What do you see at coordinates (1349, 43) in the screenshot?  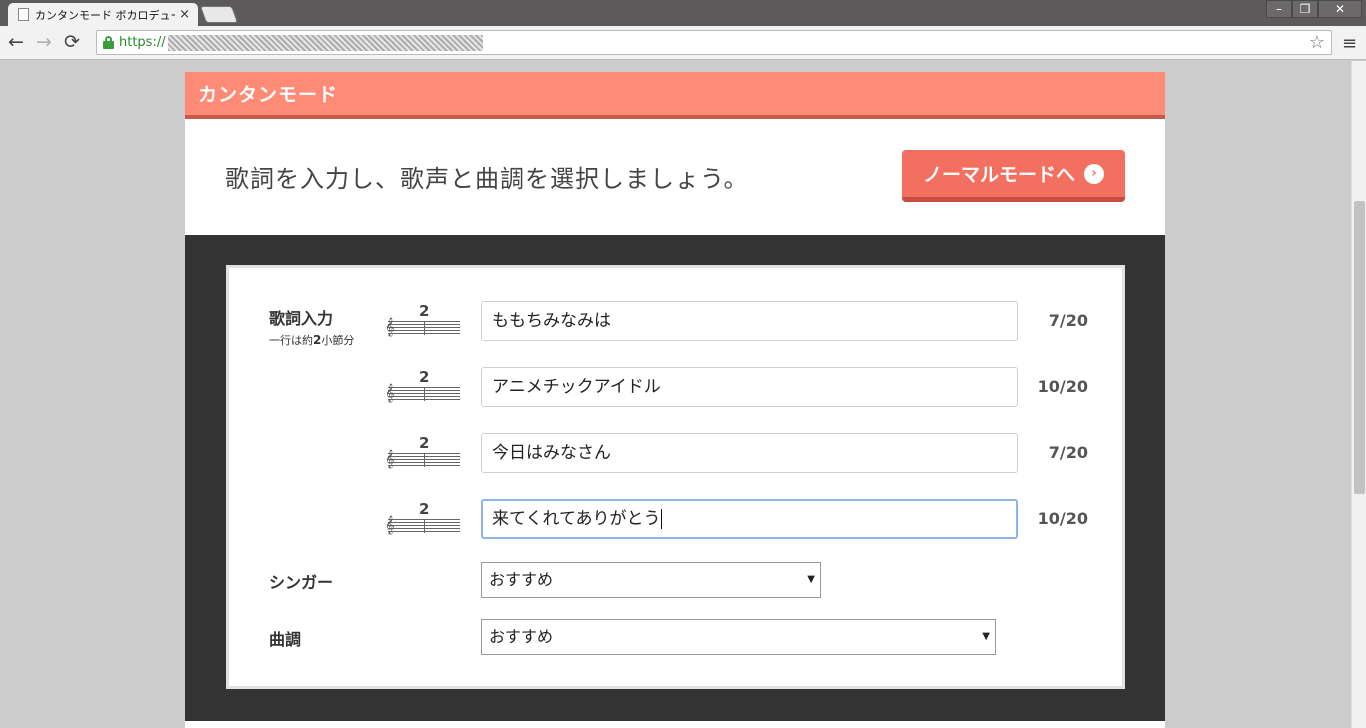 I see `menu-icon: ≡` at bounding box center [1349, 43].